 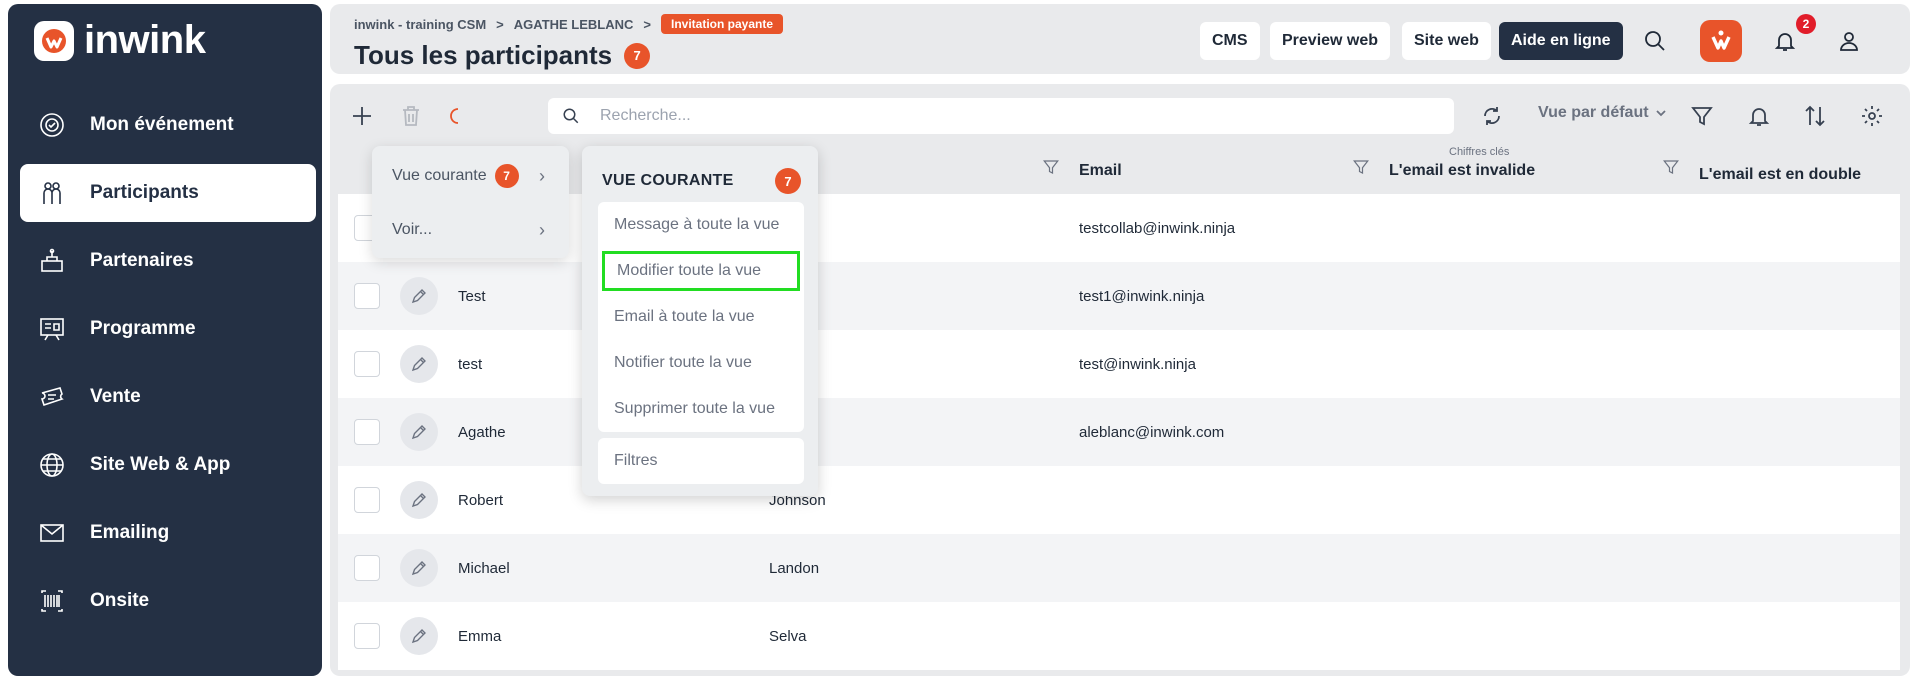 I want to click on search-input, so click(x=1000, y=116).